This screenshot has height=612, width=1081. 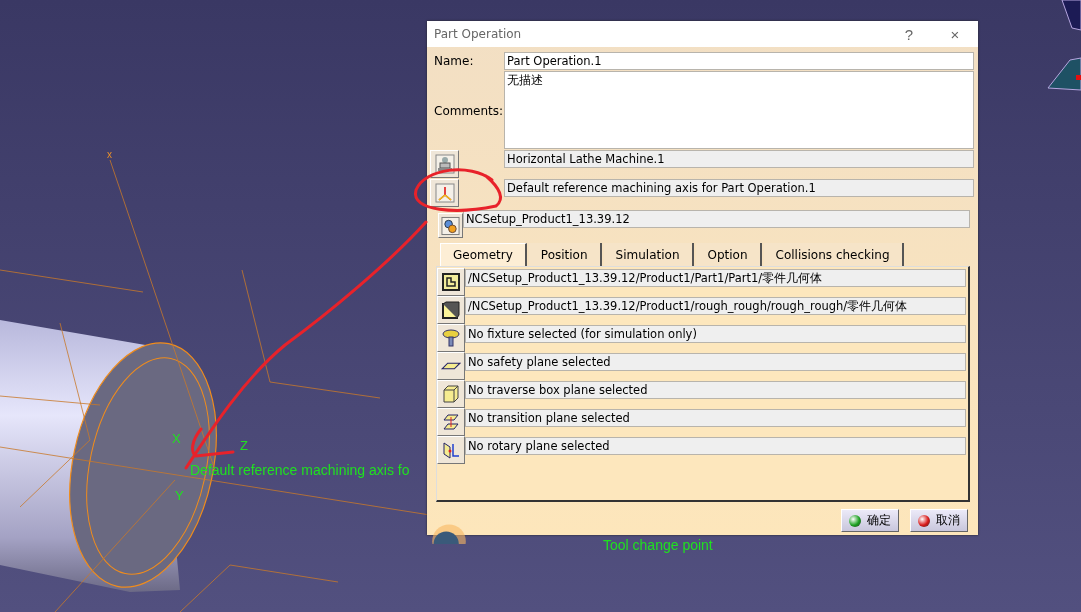 I want to click on geometry-field: No rotary plane selected, so click(x=715, y=446).